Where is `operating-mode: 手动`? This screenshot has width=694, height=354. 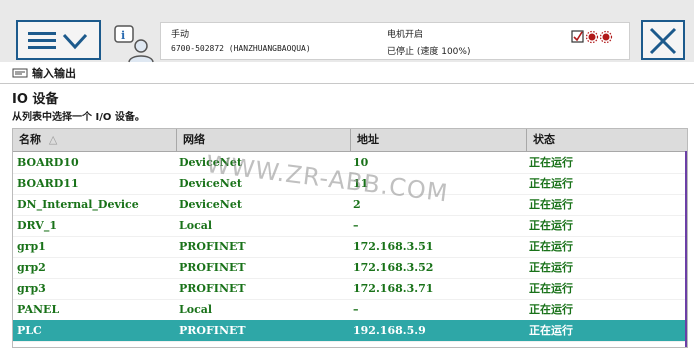
operating-mode: 手动 is located at coordinates (180, 35).